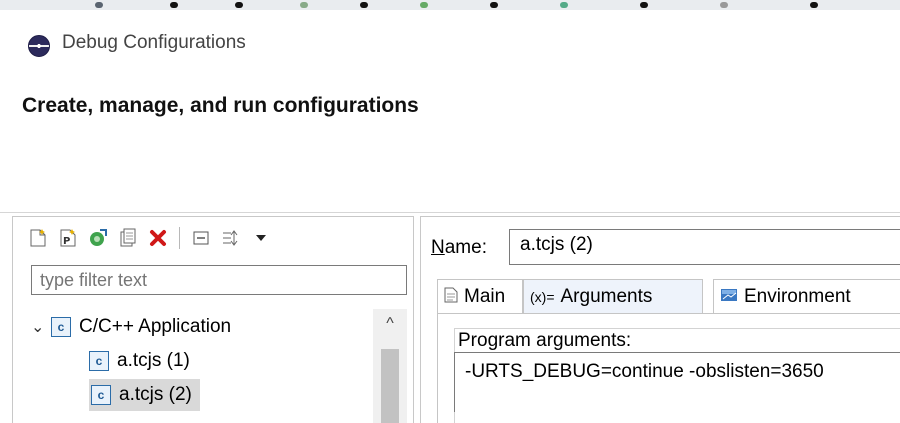 This screenshot has height=423, width=900. Describe the element at coordinates (155, 326) in the screenshot. I see `tree-category-label: C/C++ Application` at that location.